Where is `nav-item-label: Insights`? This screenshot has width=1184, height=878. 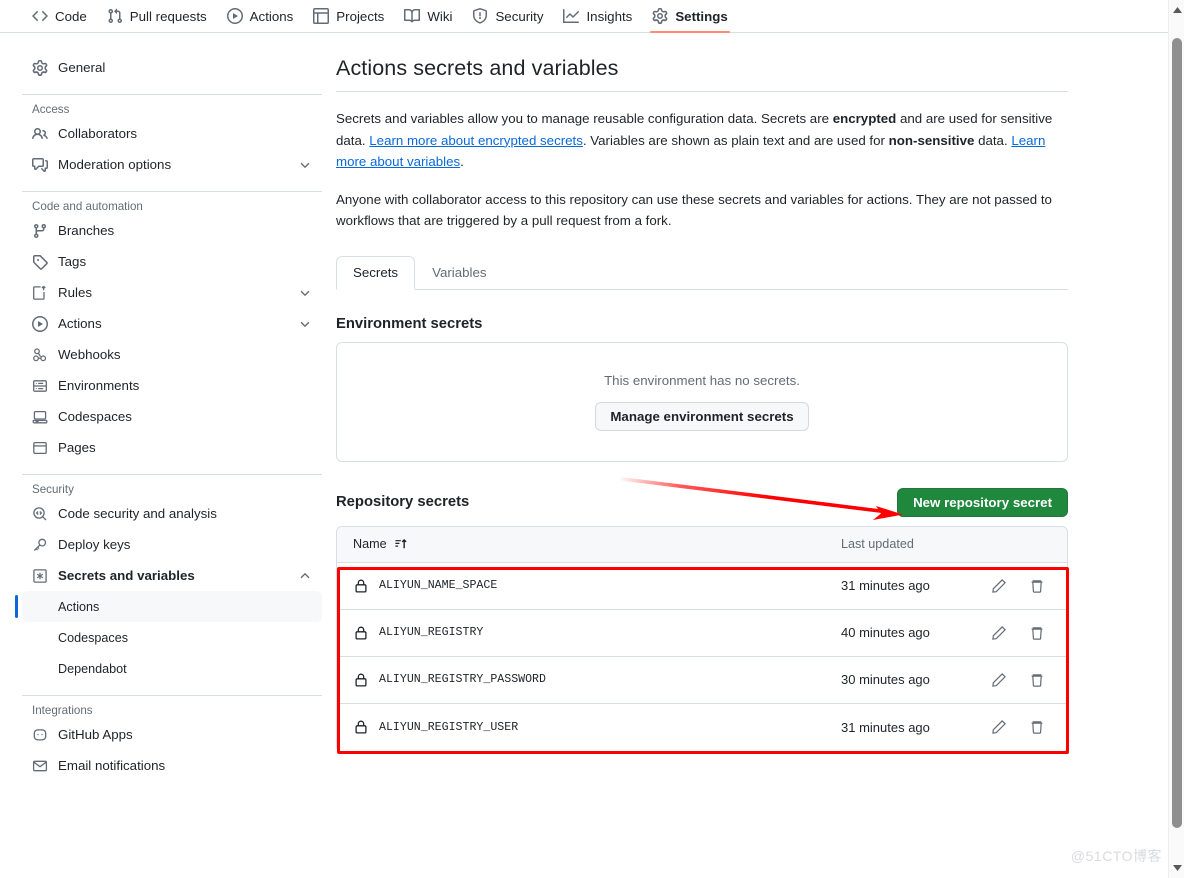 nav-item-label: Insights is located at coordinates (609, 16).